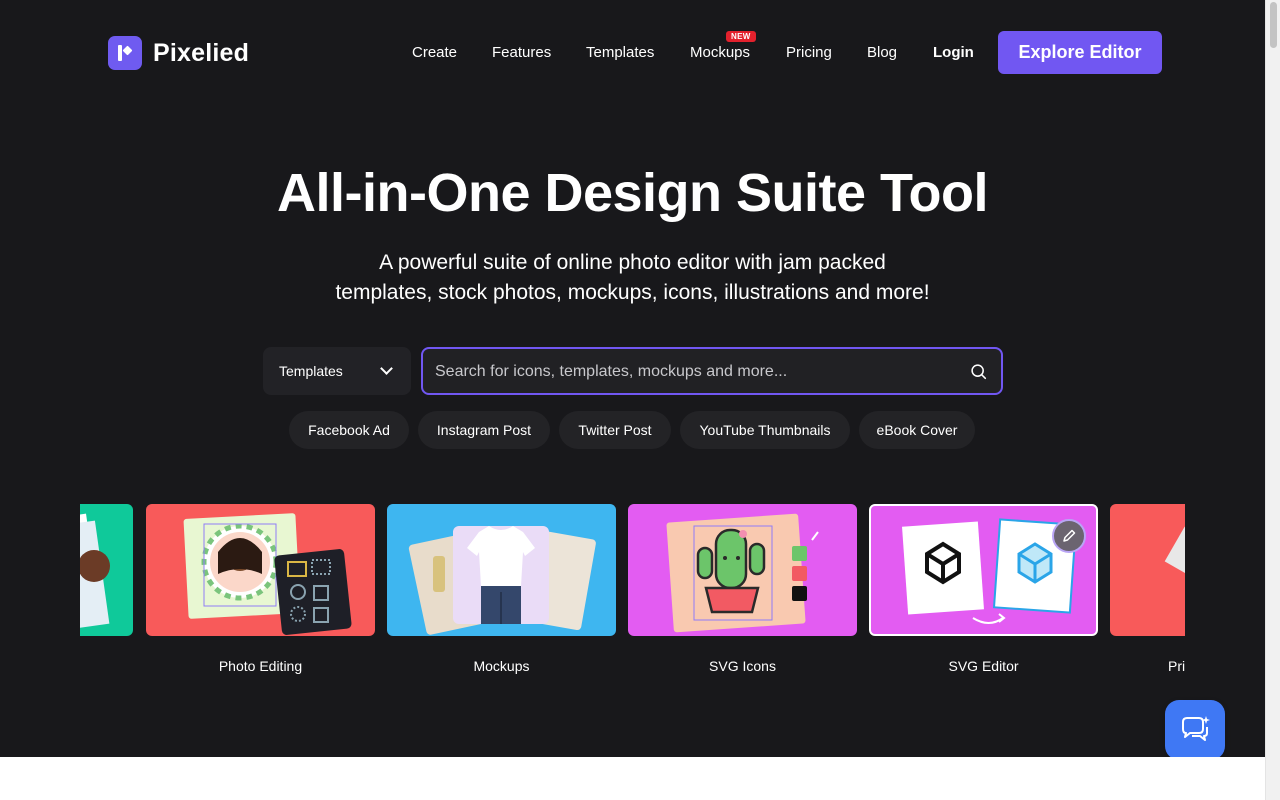 This screenshot has height=800, width=1280. What do you see at coordinates (260, 666) in the screenshot?
I see `feature-label-photo-editing: Photo Editing` at bounding box center [260, 666].